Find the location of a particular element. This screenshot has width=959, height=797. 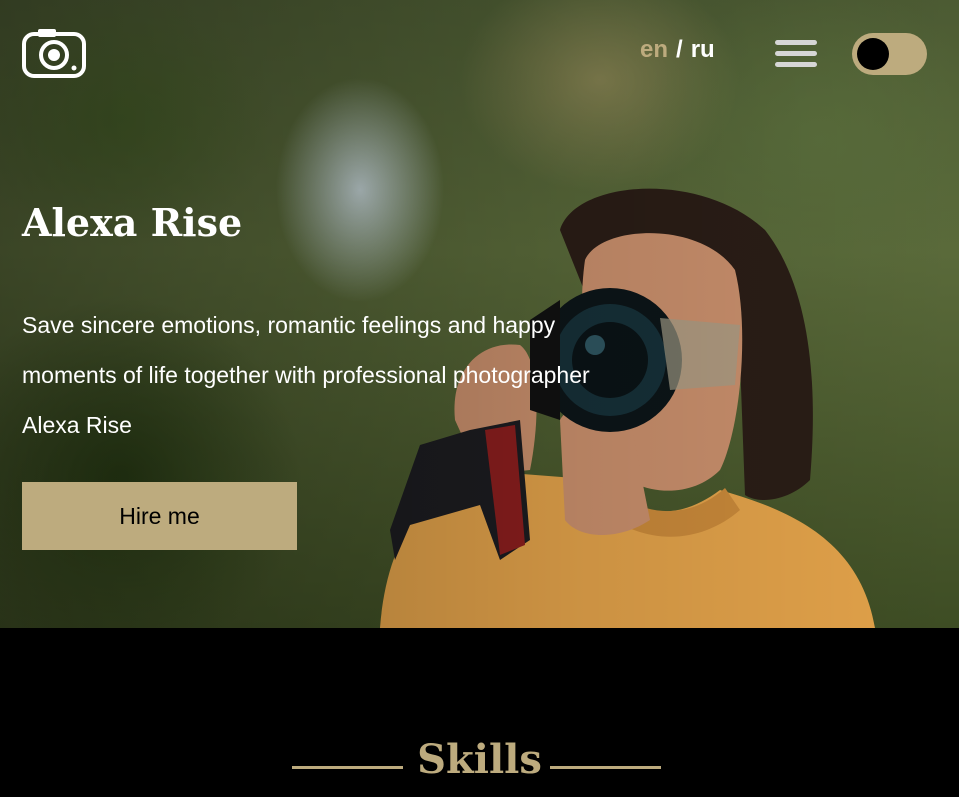

language-switcher: en / ru is located at coordinates (677, 50).